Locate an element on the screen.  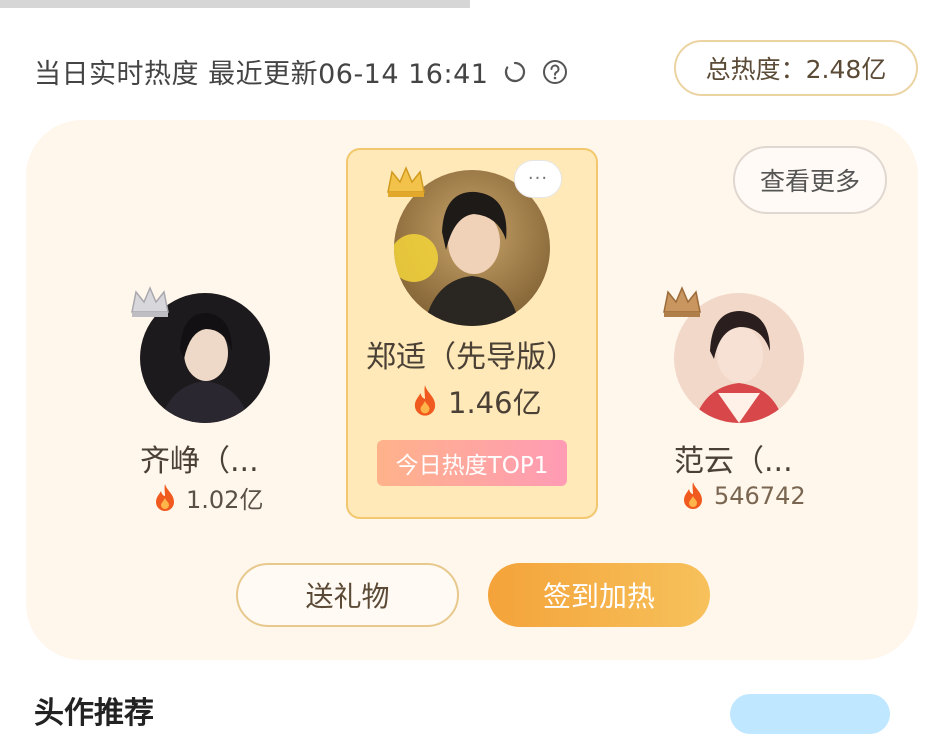
first-heat-value: 1.46亿 is located at coordinates (495, 403).